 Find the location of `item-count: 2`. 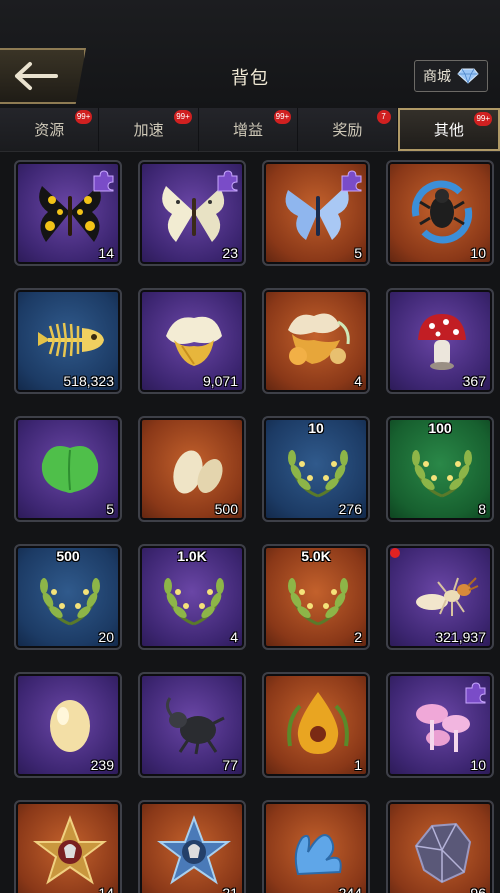

item-count: 2 is located at coordinates (358, 637).